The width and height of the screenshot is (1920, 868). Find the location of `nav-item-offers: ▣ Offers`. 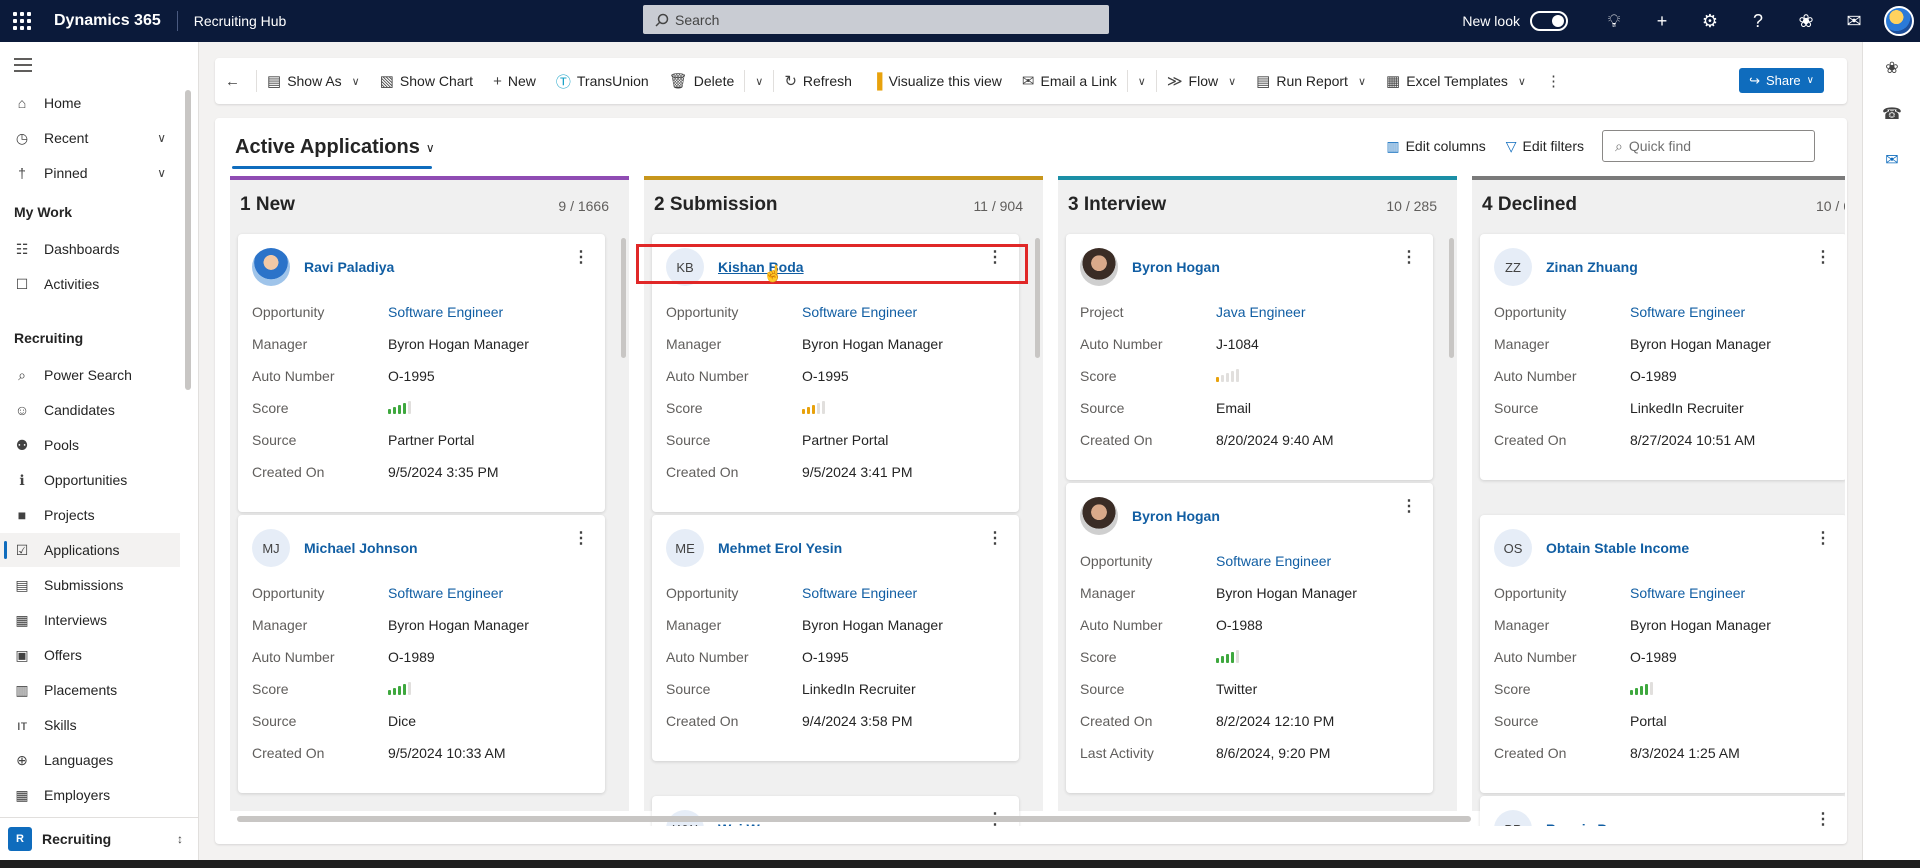

nav-item-offers: ▣ Offers is located at coordinates (90, 655).